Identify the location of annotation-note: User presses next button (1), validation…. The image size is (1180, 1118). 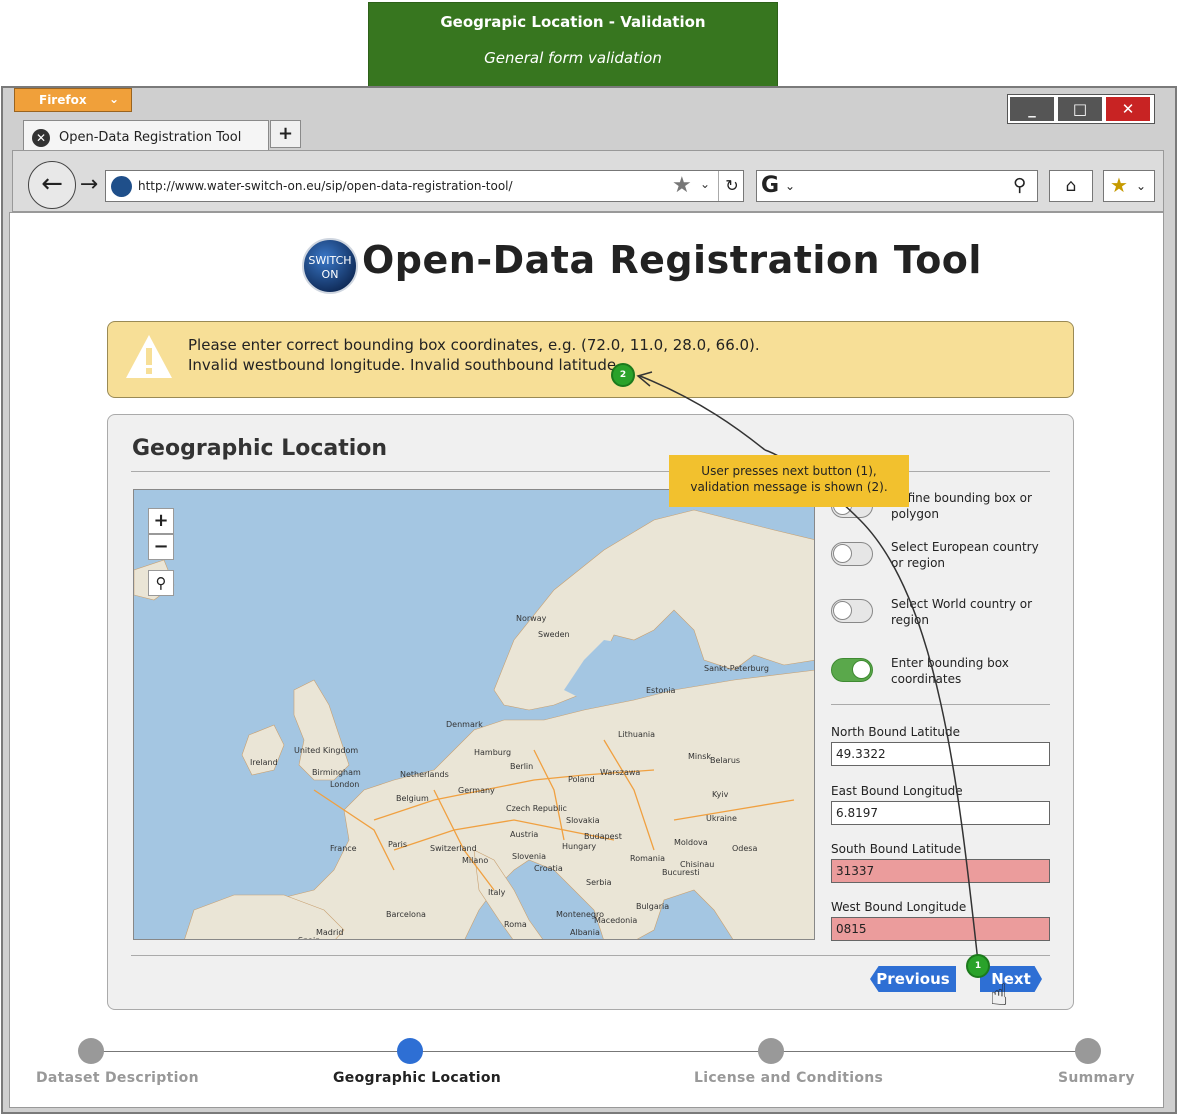
(789, 481).